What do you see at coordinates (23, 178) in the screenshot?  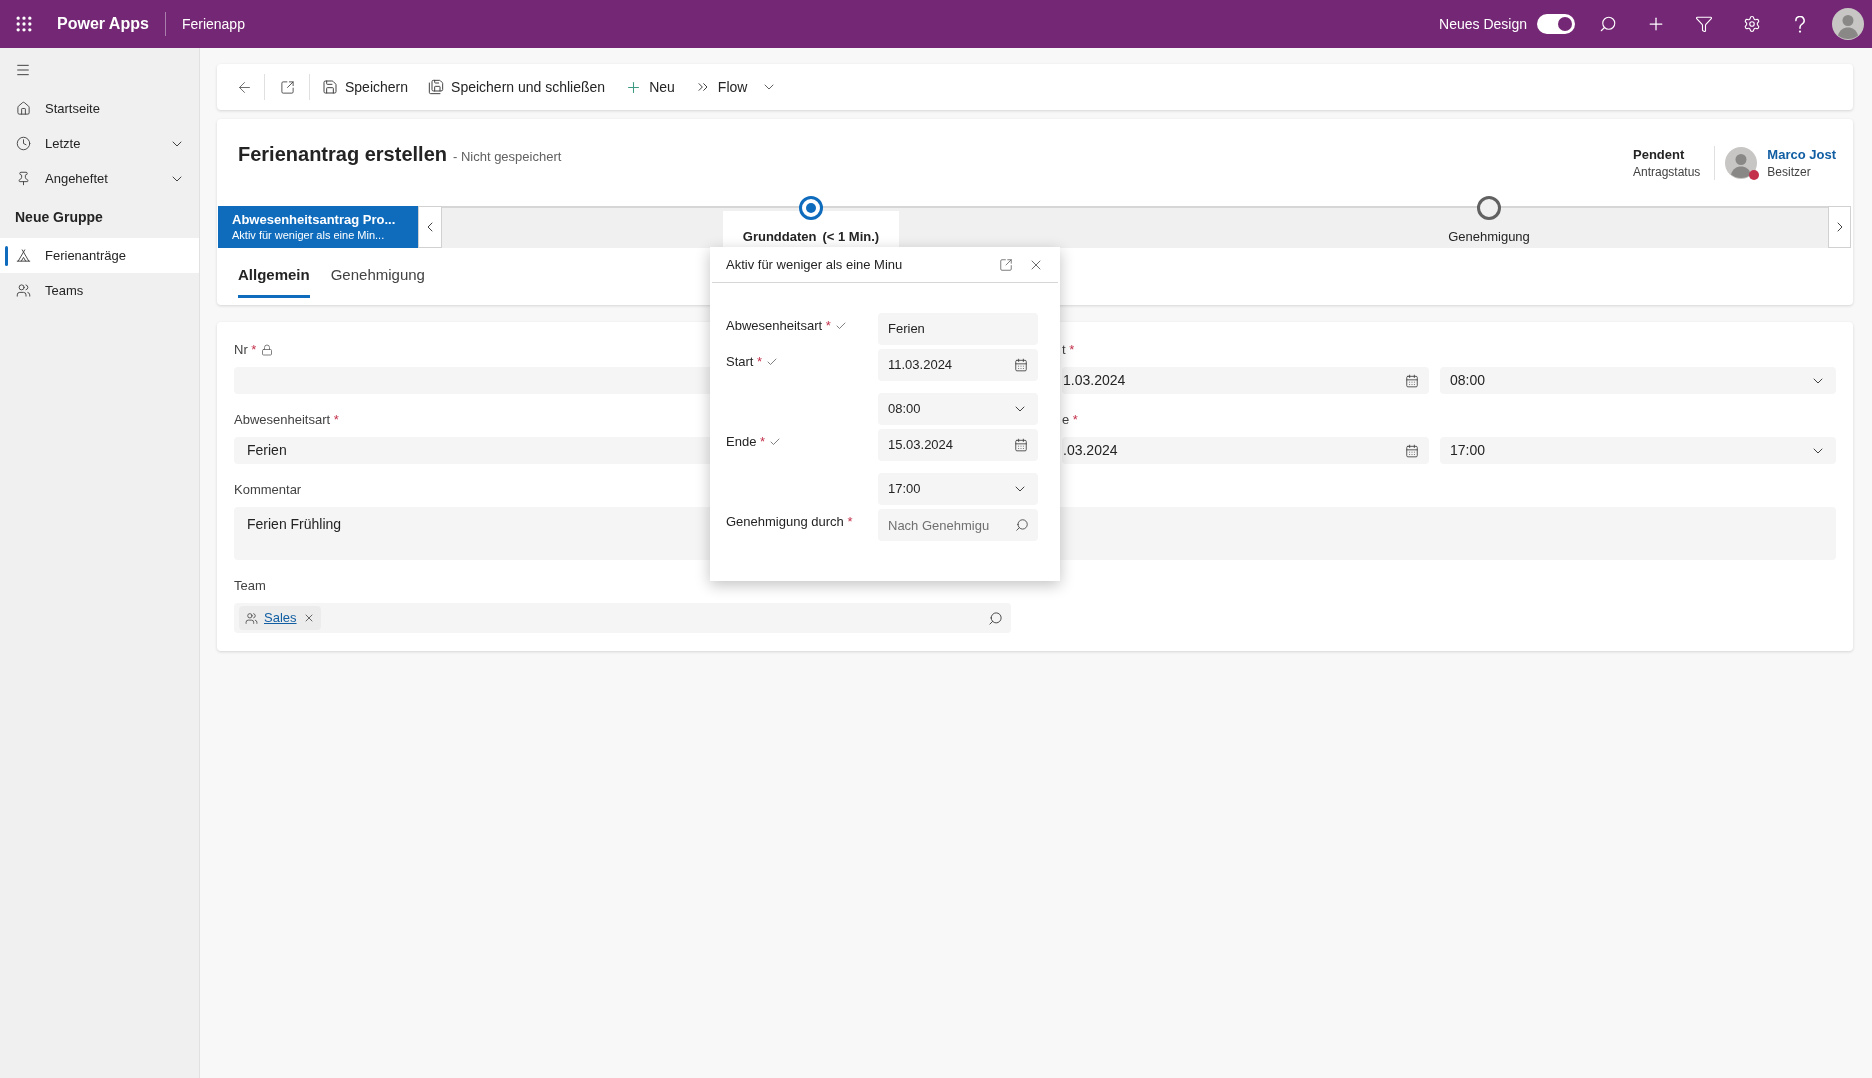 I see `pin-icon` at bounding box center [23, 178].